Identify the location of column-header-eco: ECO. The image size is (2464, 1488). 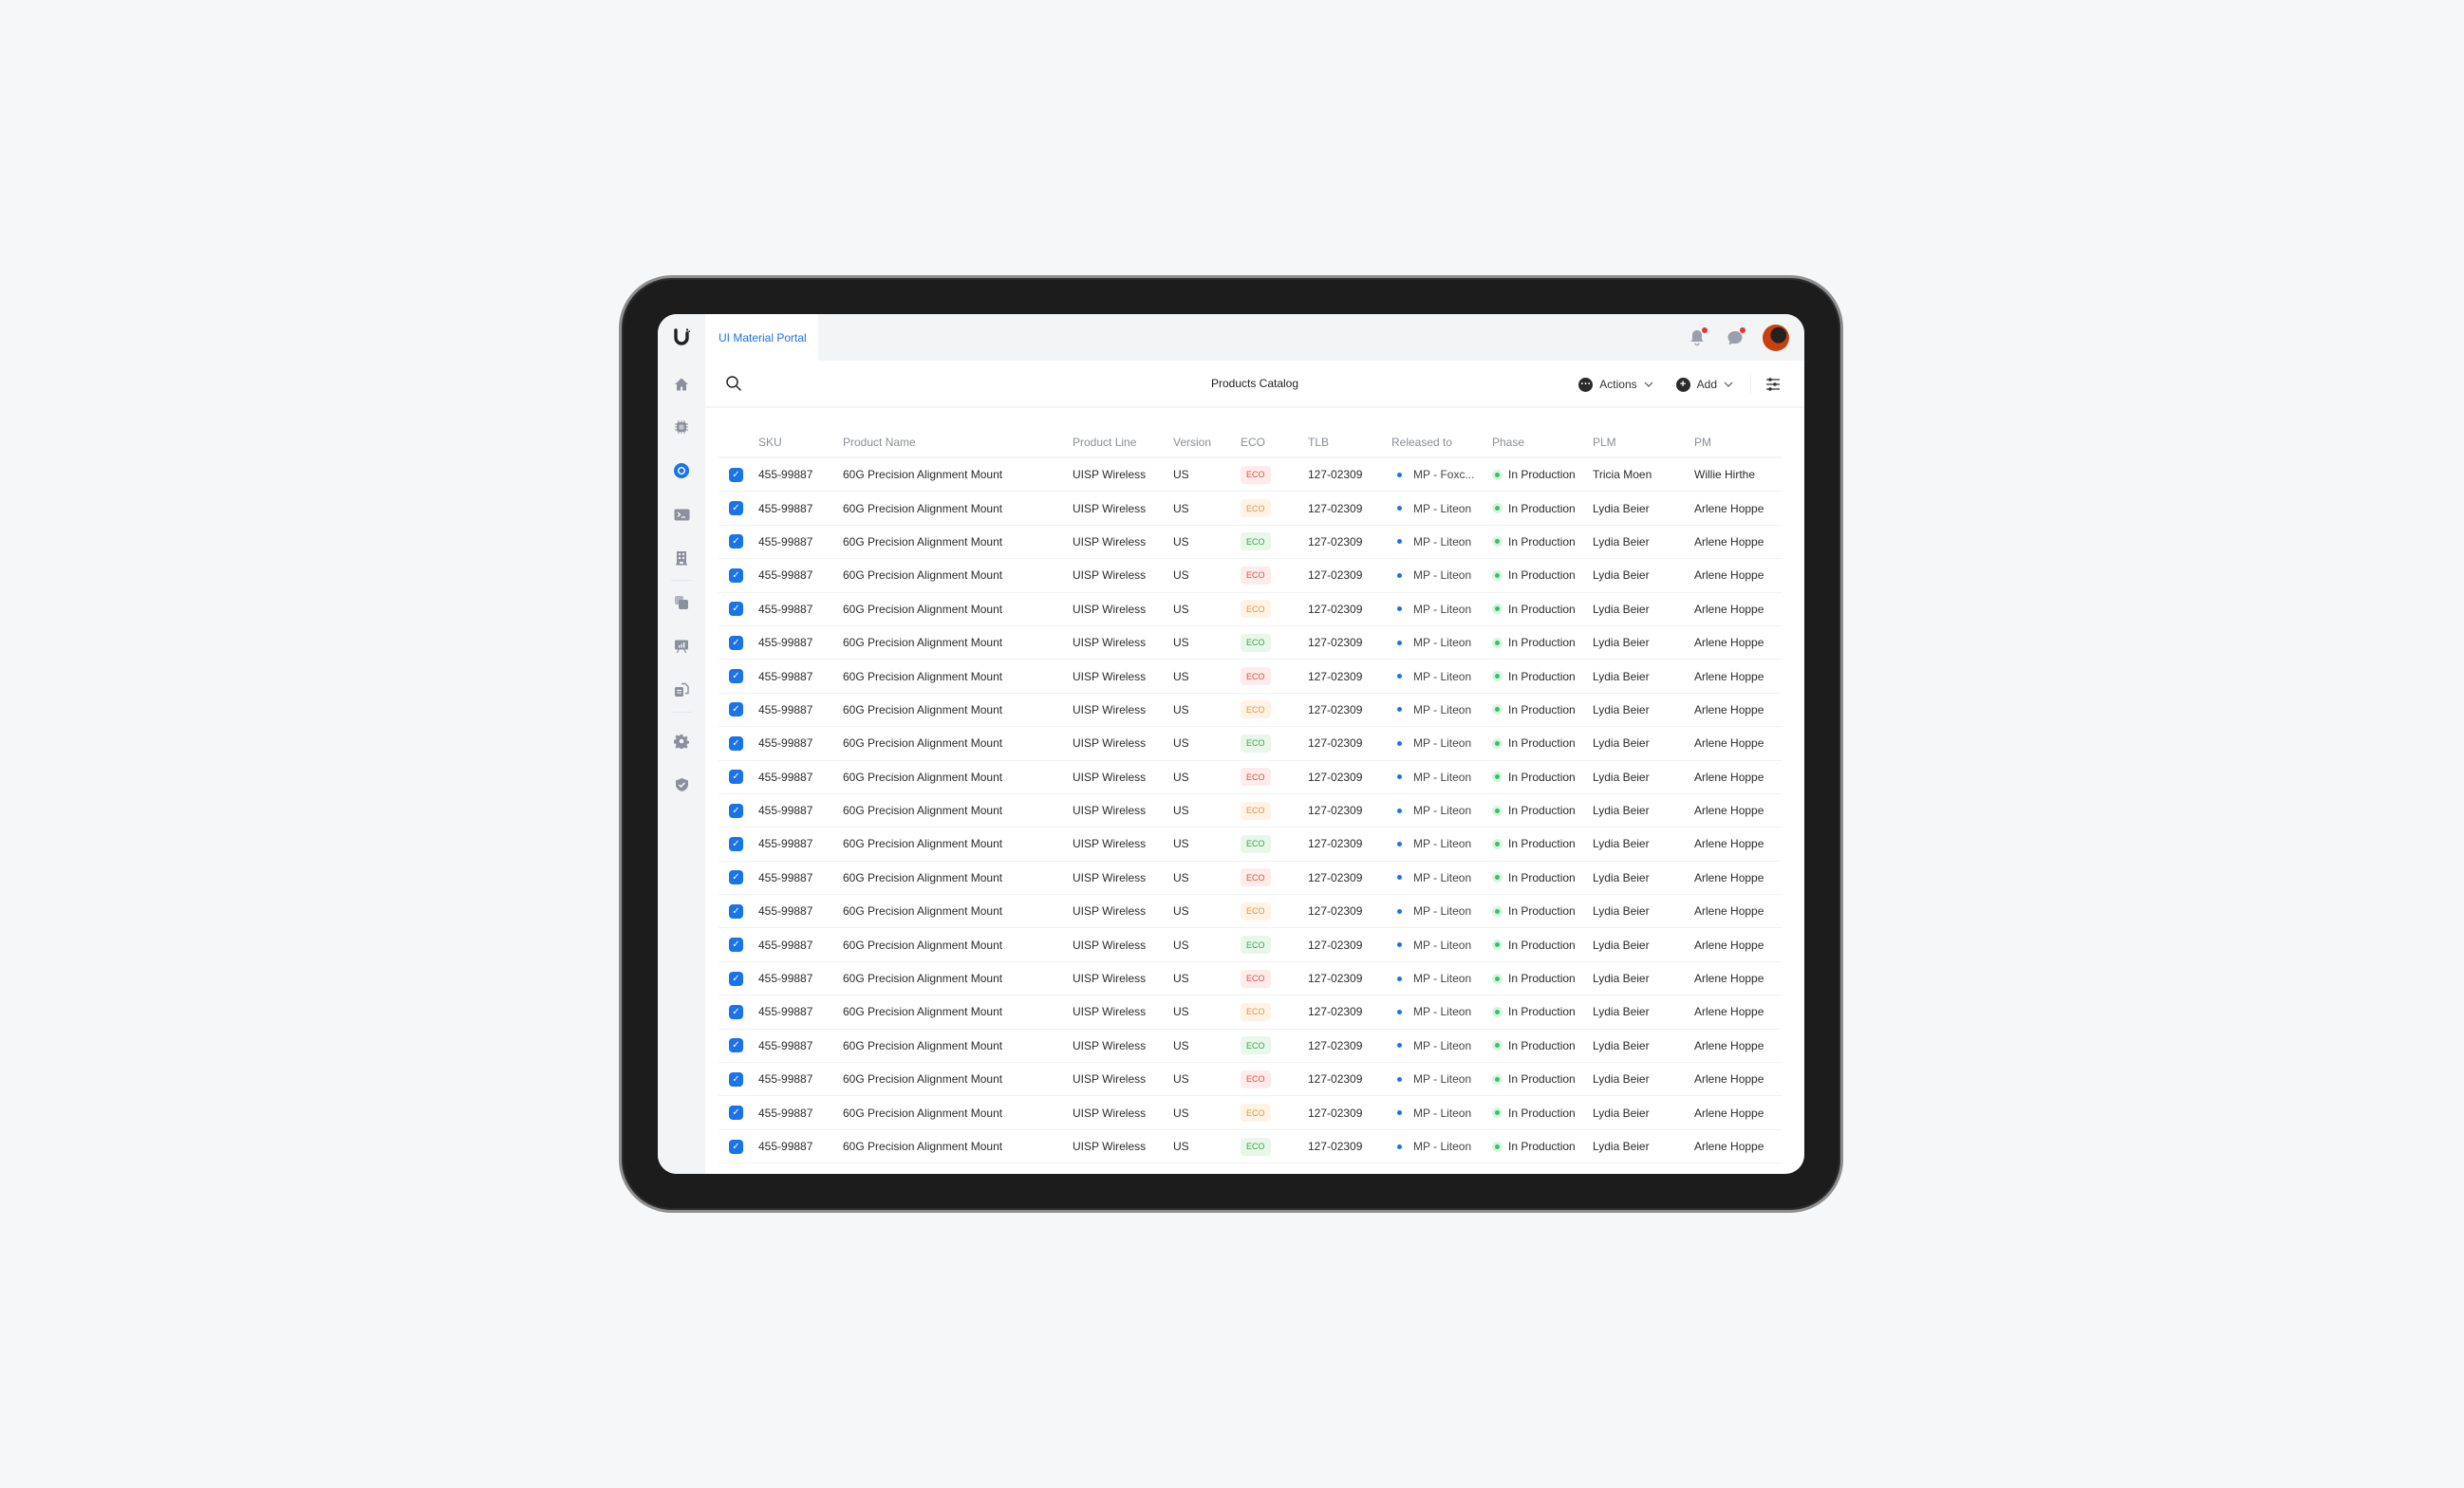
(1253, 442).